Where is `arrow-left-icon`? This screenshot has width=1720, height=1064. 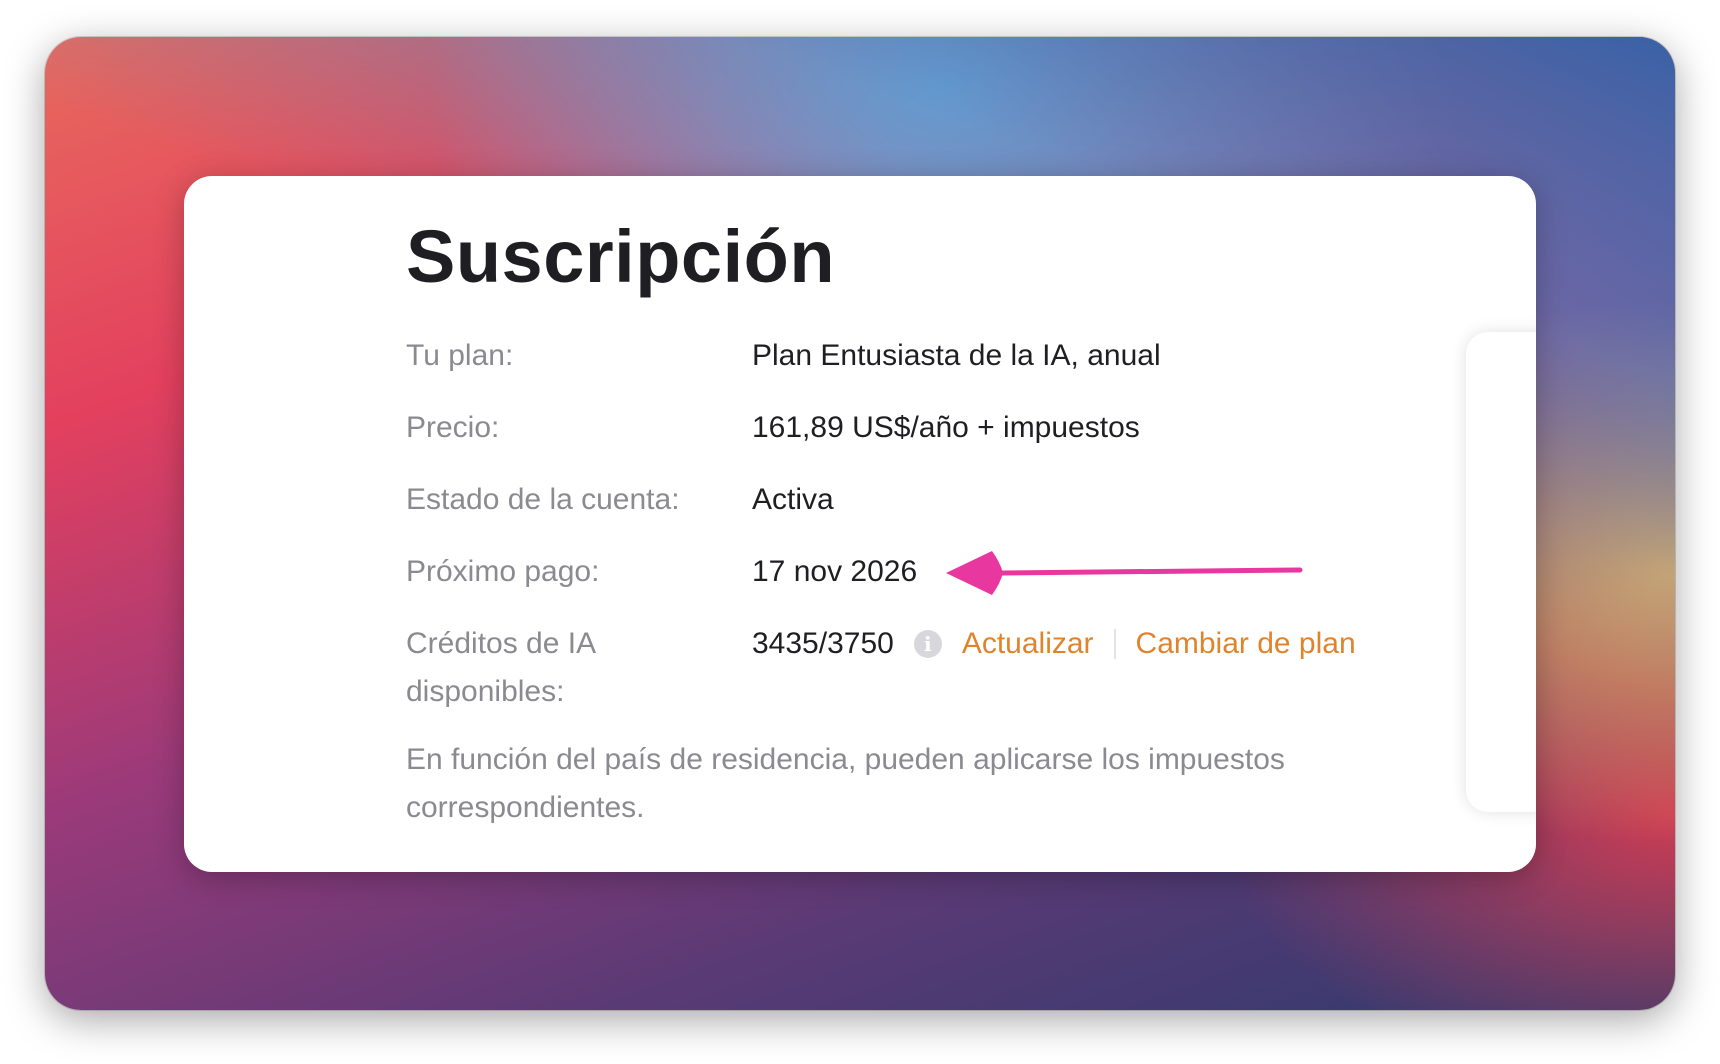 arrow-left-icon is located at coordinates (1124, 573).